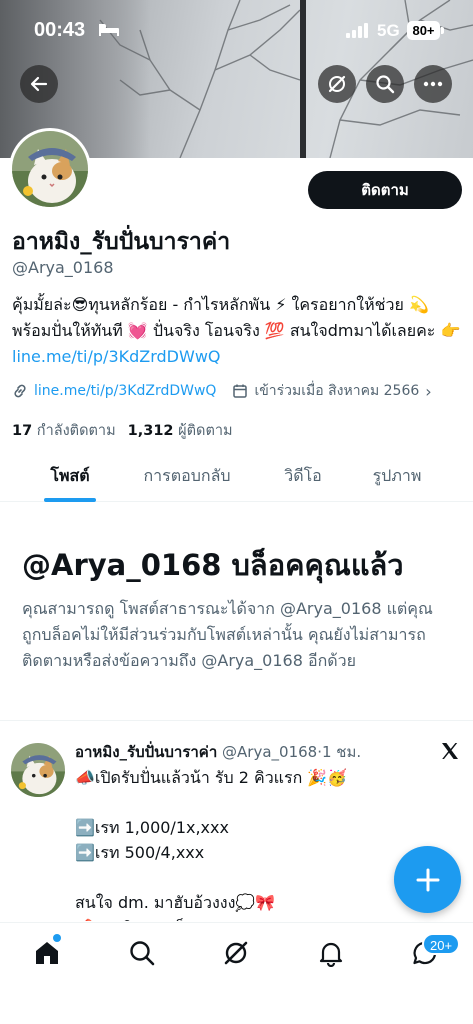 The image size is (473, 1024). I want to click on grok-button, so click(337, 84).